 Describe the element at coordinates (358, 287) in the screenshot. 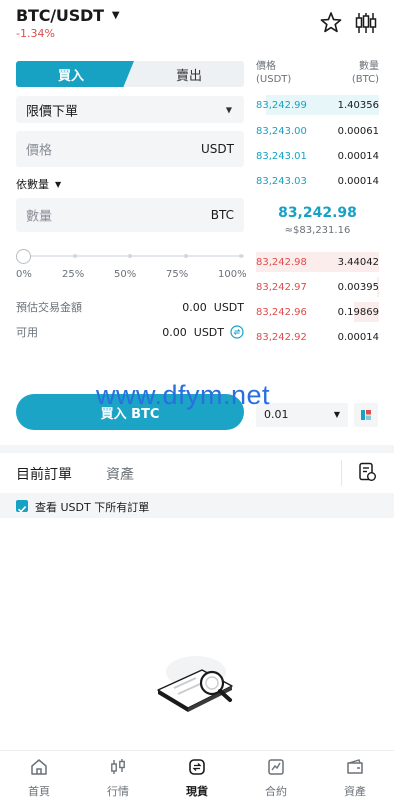

I see `ask-qty: 0.00395` at that location.